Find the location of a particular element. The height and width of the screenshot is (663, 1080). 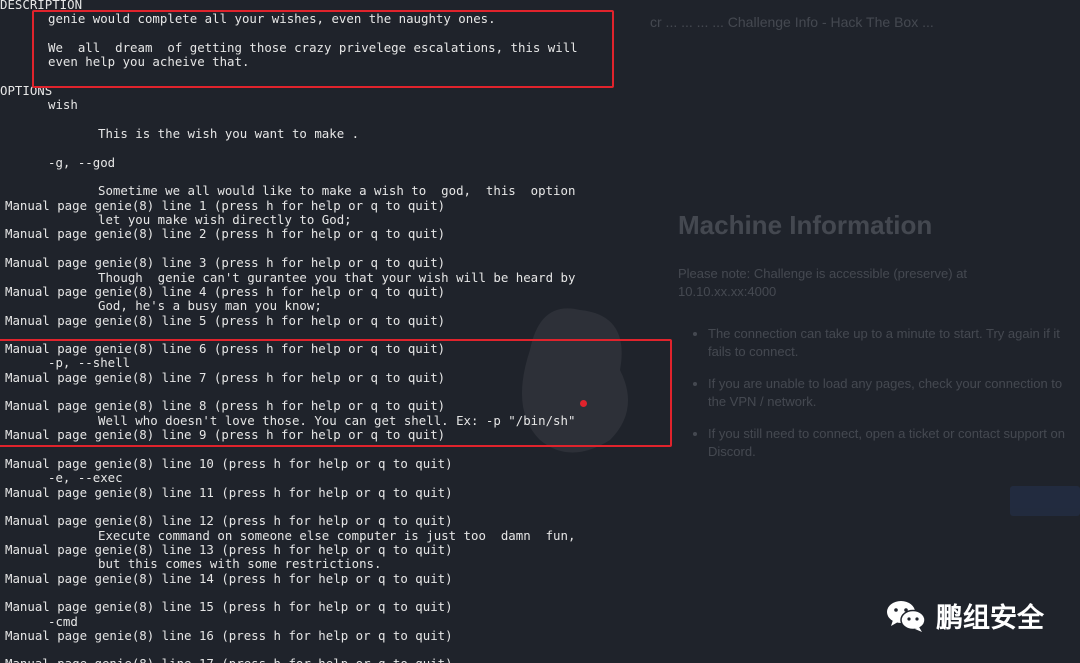

wechat-icon is located at coordinates (906, 616).